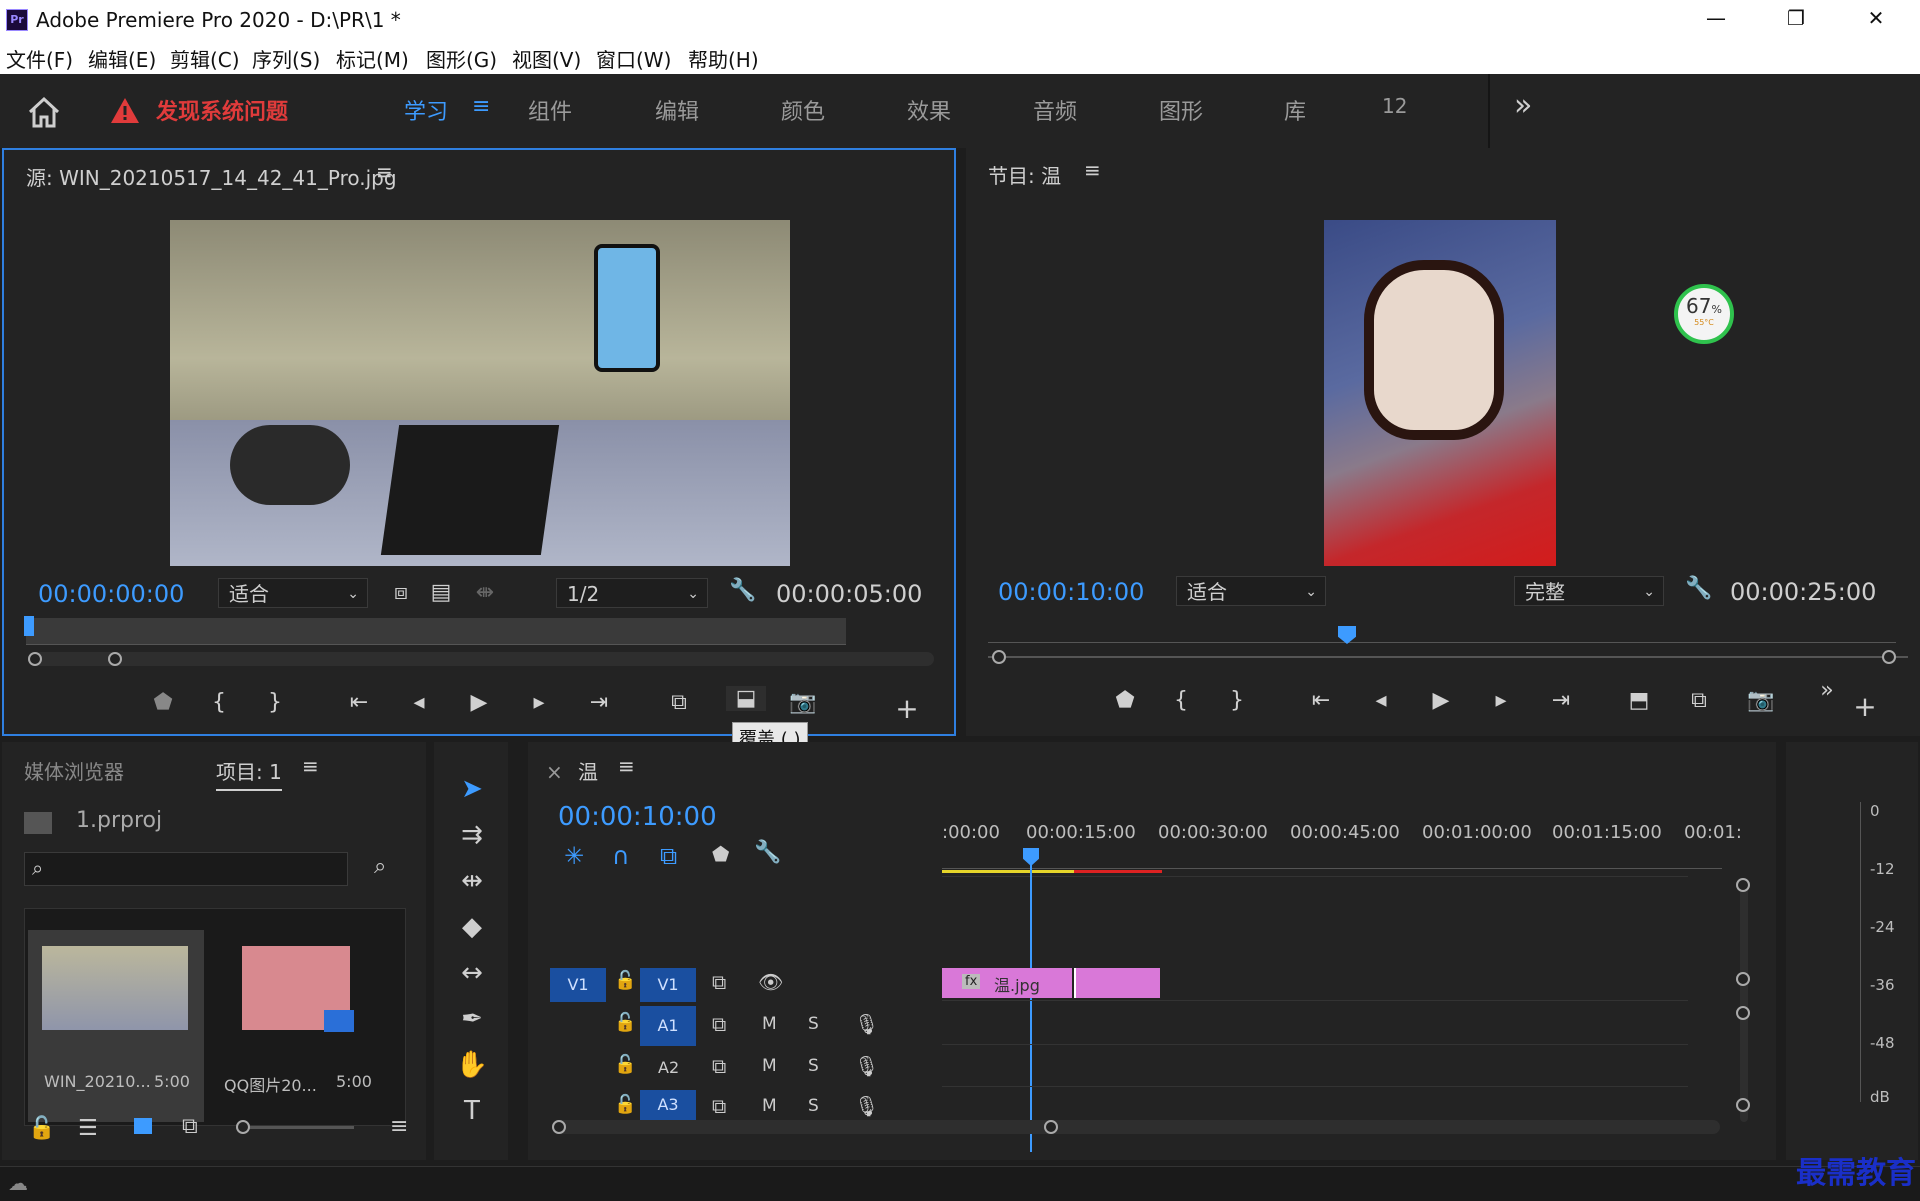  I want to click on thumbnail-size-slider, so click(296, 1127).